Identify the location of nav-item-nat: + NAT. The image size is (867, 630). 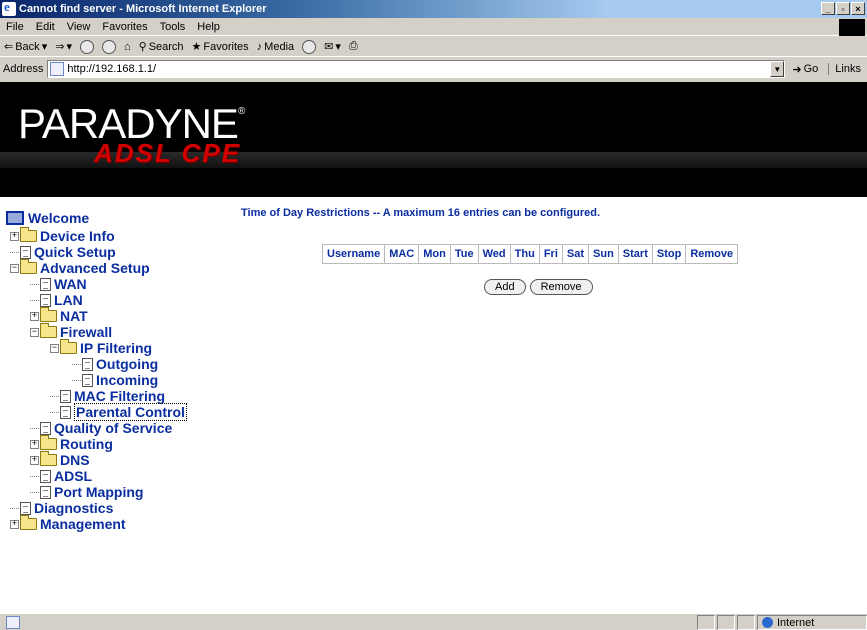
(116, 315).